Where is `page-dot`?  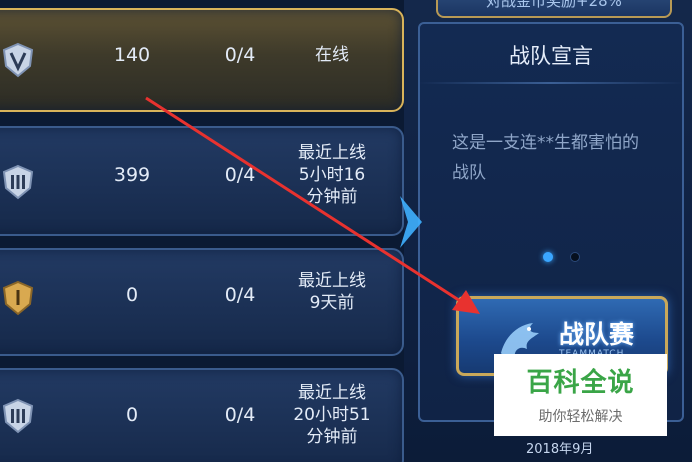
page-dot is located at coordinates (575, 257).